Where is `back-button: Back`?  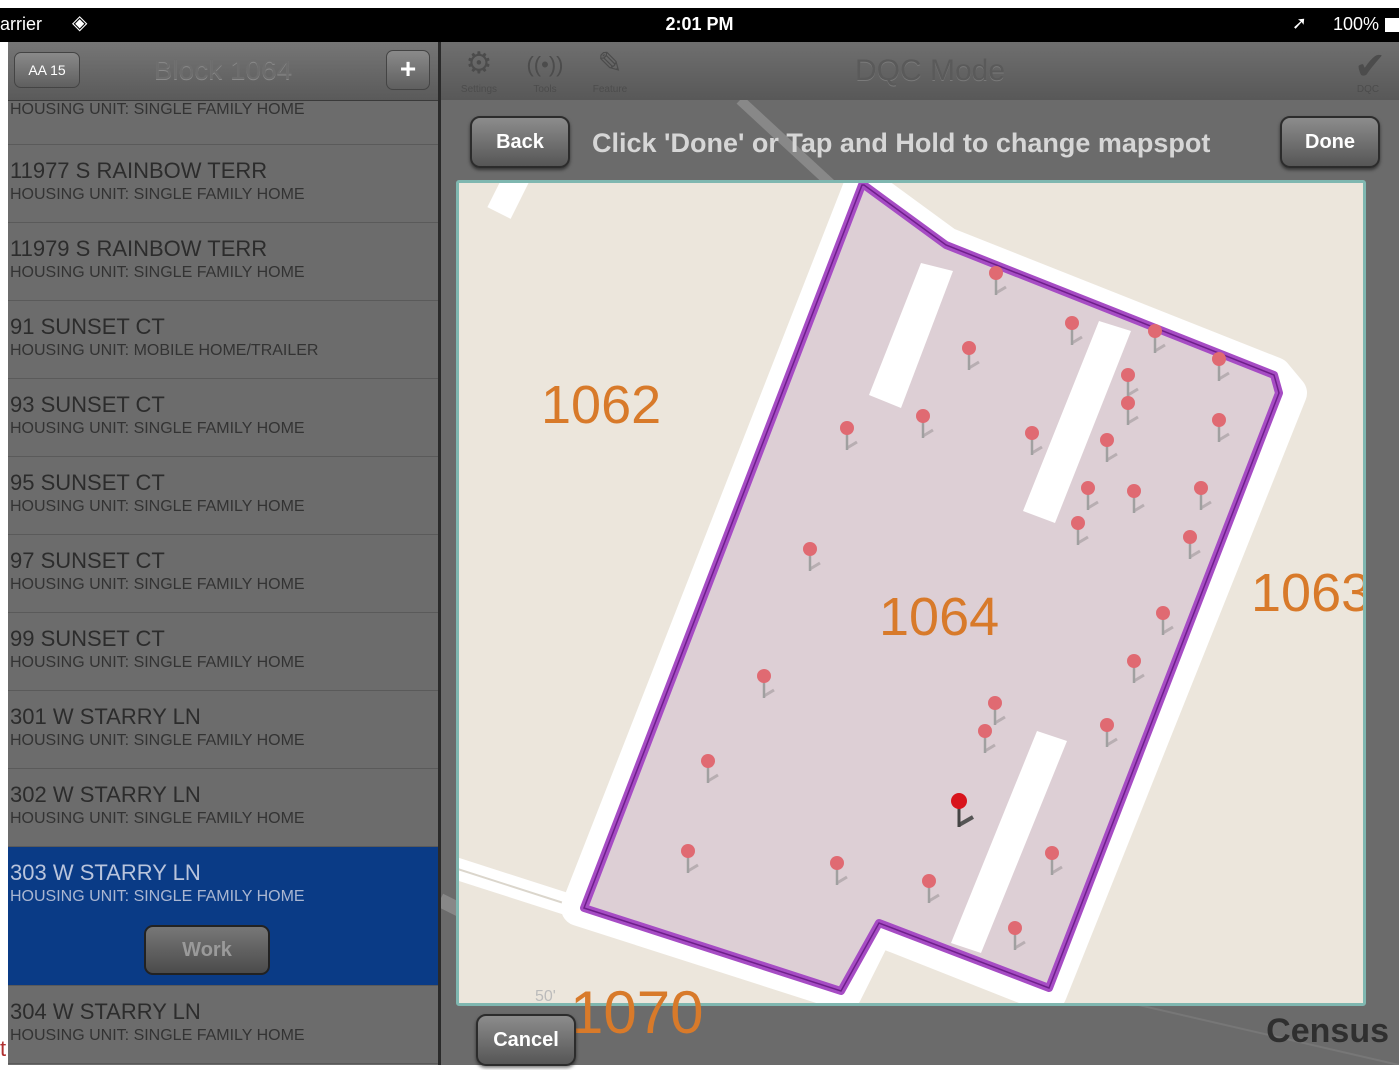
back-button: Back is located at coordinates (520, 142).